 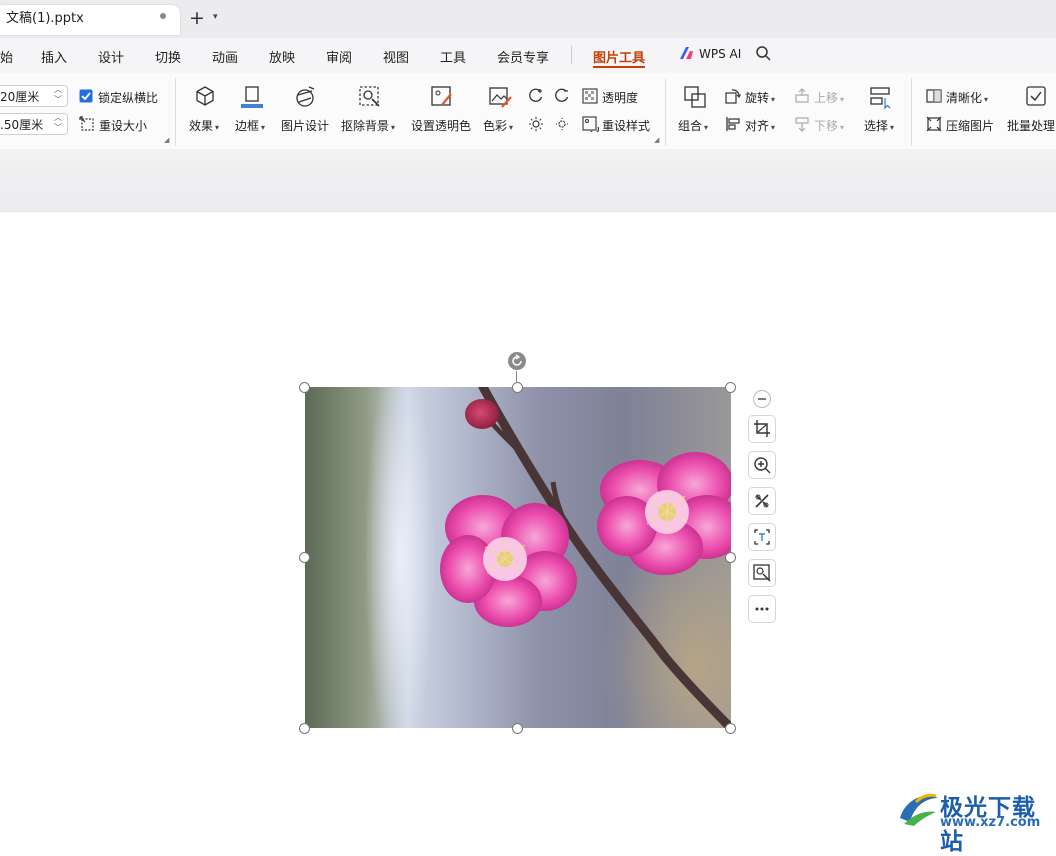 I want to click on size-dialog-launcher-icon: ◢, so click(x=166, y=140).